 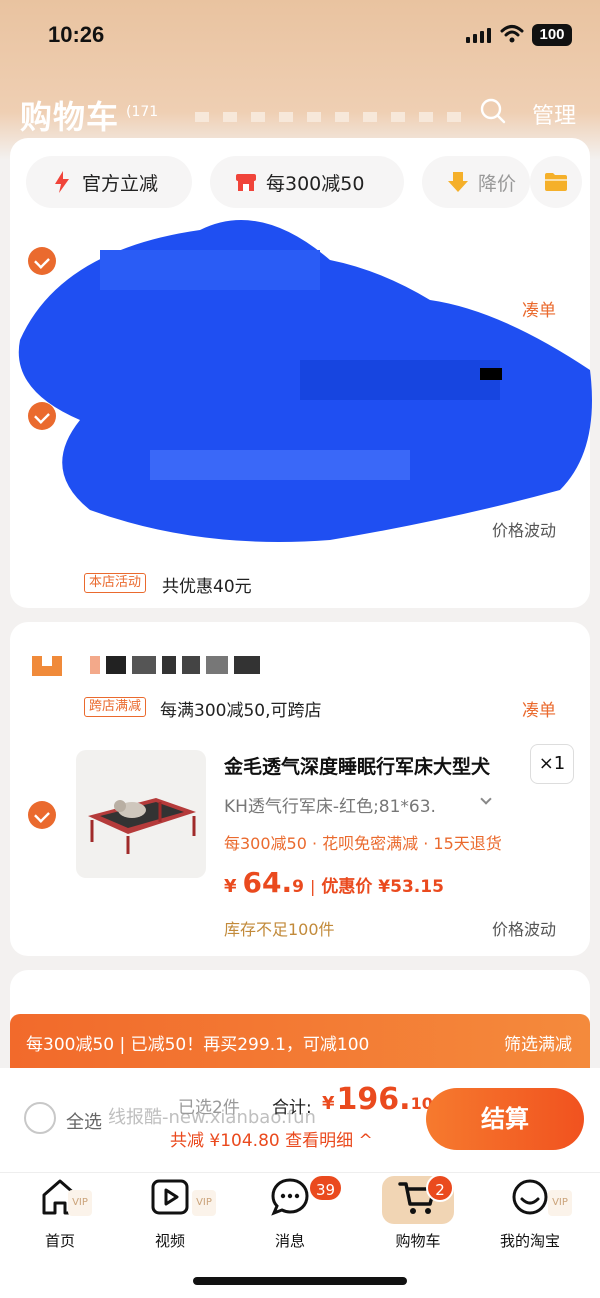 I want to click on tab-label: 视频, so click(x=169, y=1241).